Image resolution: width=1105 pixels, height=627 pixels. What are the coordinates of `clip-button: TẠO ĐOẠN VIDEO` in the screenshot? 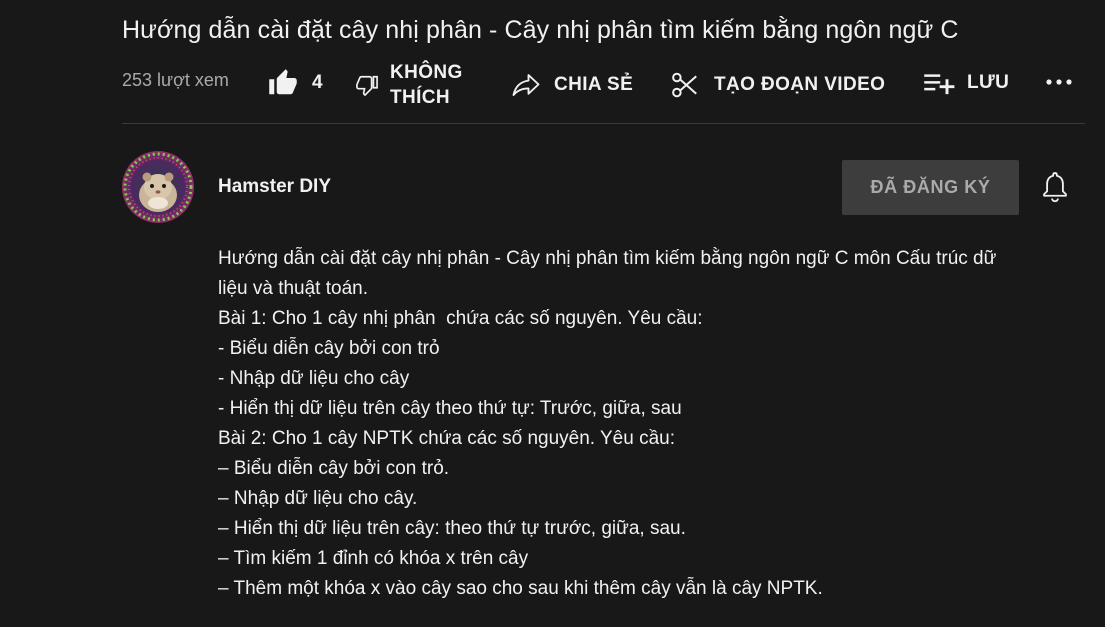 It's located at (777, 85).